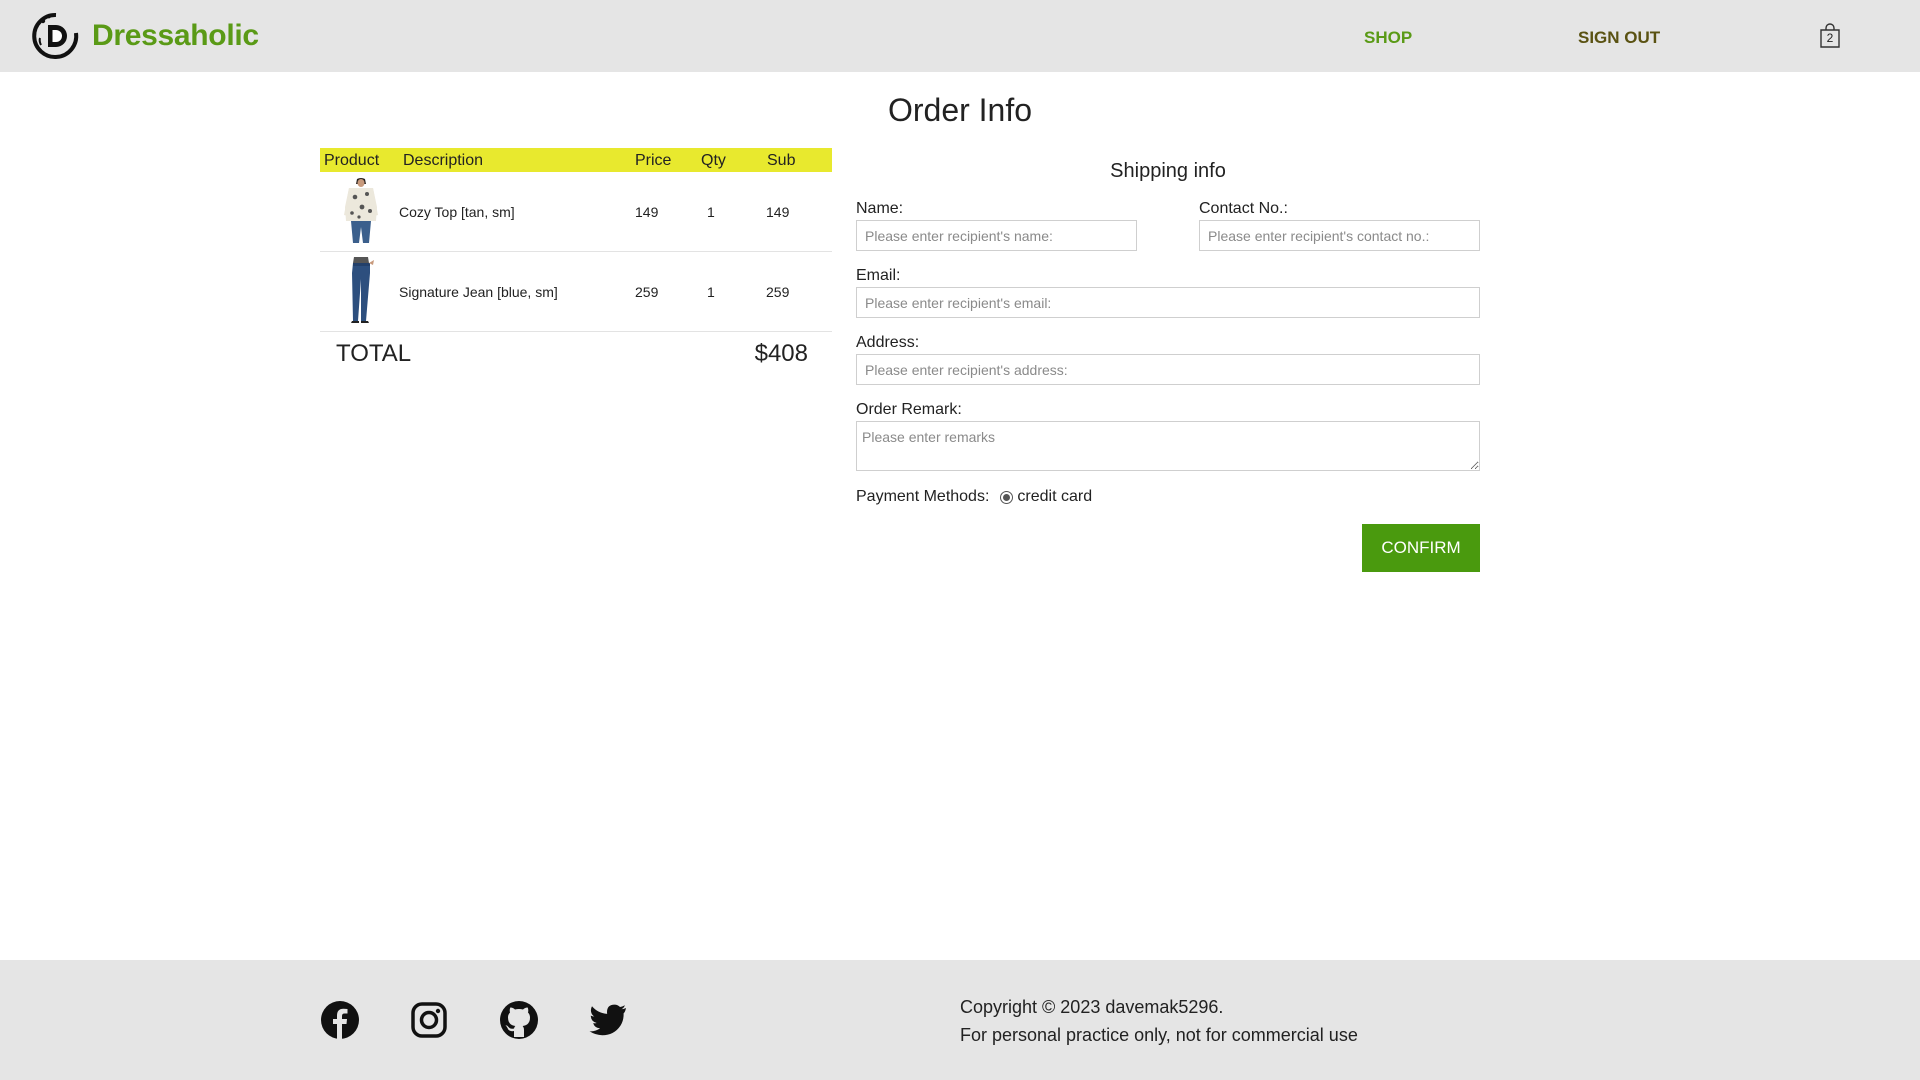 The width and height of the screenshot is (1920, 1080). Describe the element at coordinates (1243, 208) in the screenshot. I see `contact-label: Contact No.:` at that location.